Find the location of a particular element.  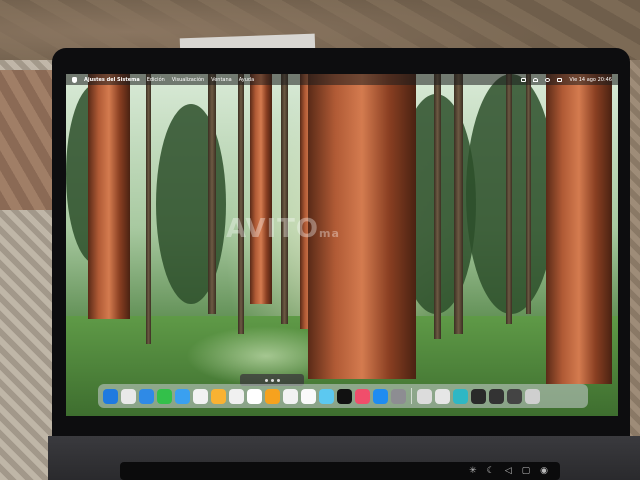

touch-bar: ✳ ☾ ◁ ▢ ◉ is located at coordinates (340, 471).